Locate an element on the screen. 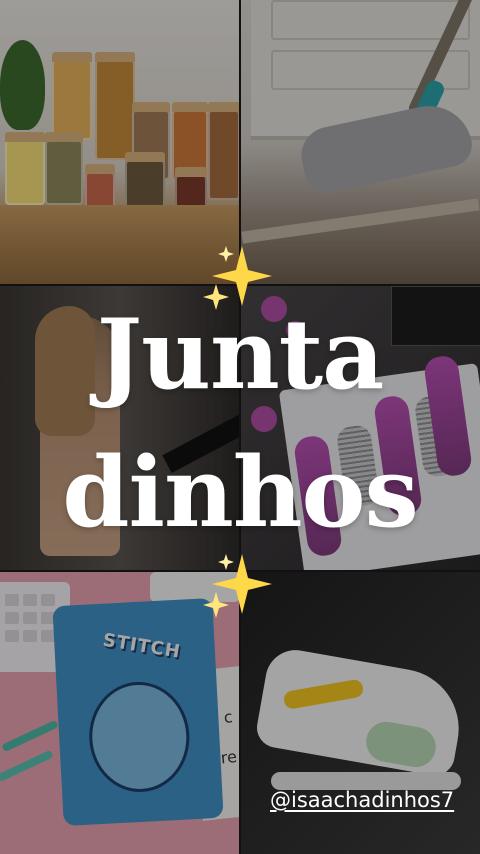 The width and height of the screenshot is (480, 854). profile-handle-link: @isaachadinhos7 is located at coordinates (362, 800).